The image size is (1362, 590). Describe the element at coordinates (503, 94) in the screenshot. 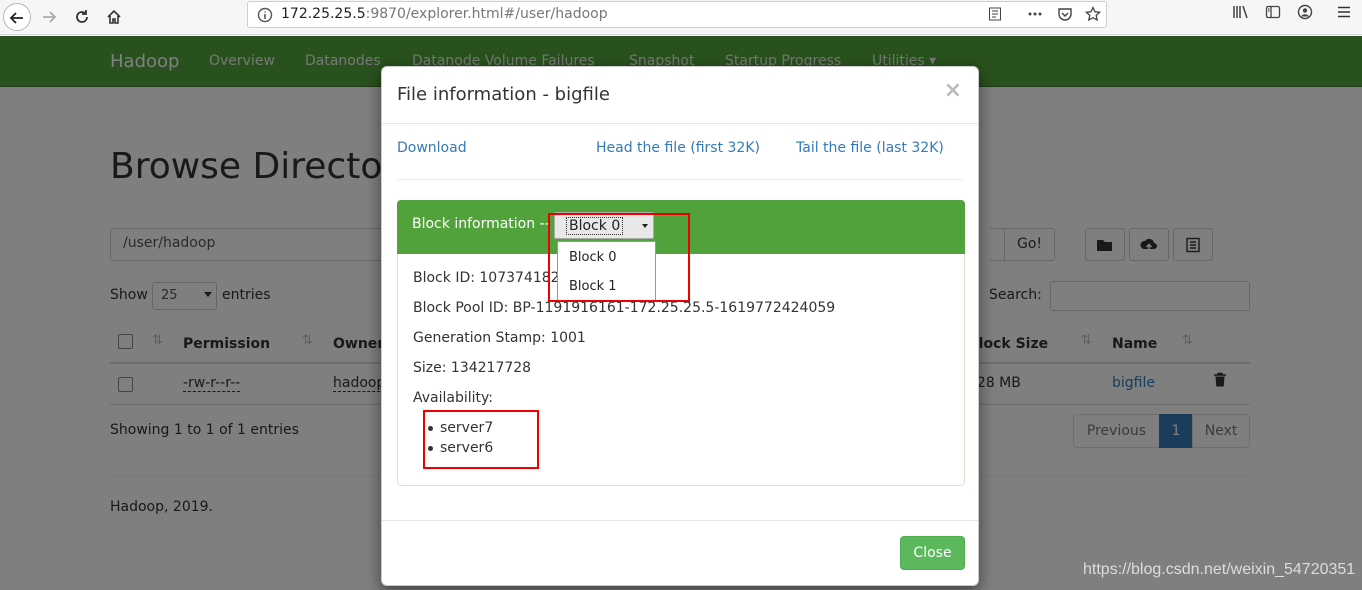

I see `modal-title: File information - bigfile` at that location.